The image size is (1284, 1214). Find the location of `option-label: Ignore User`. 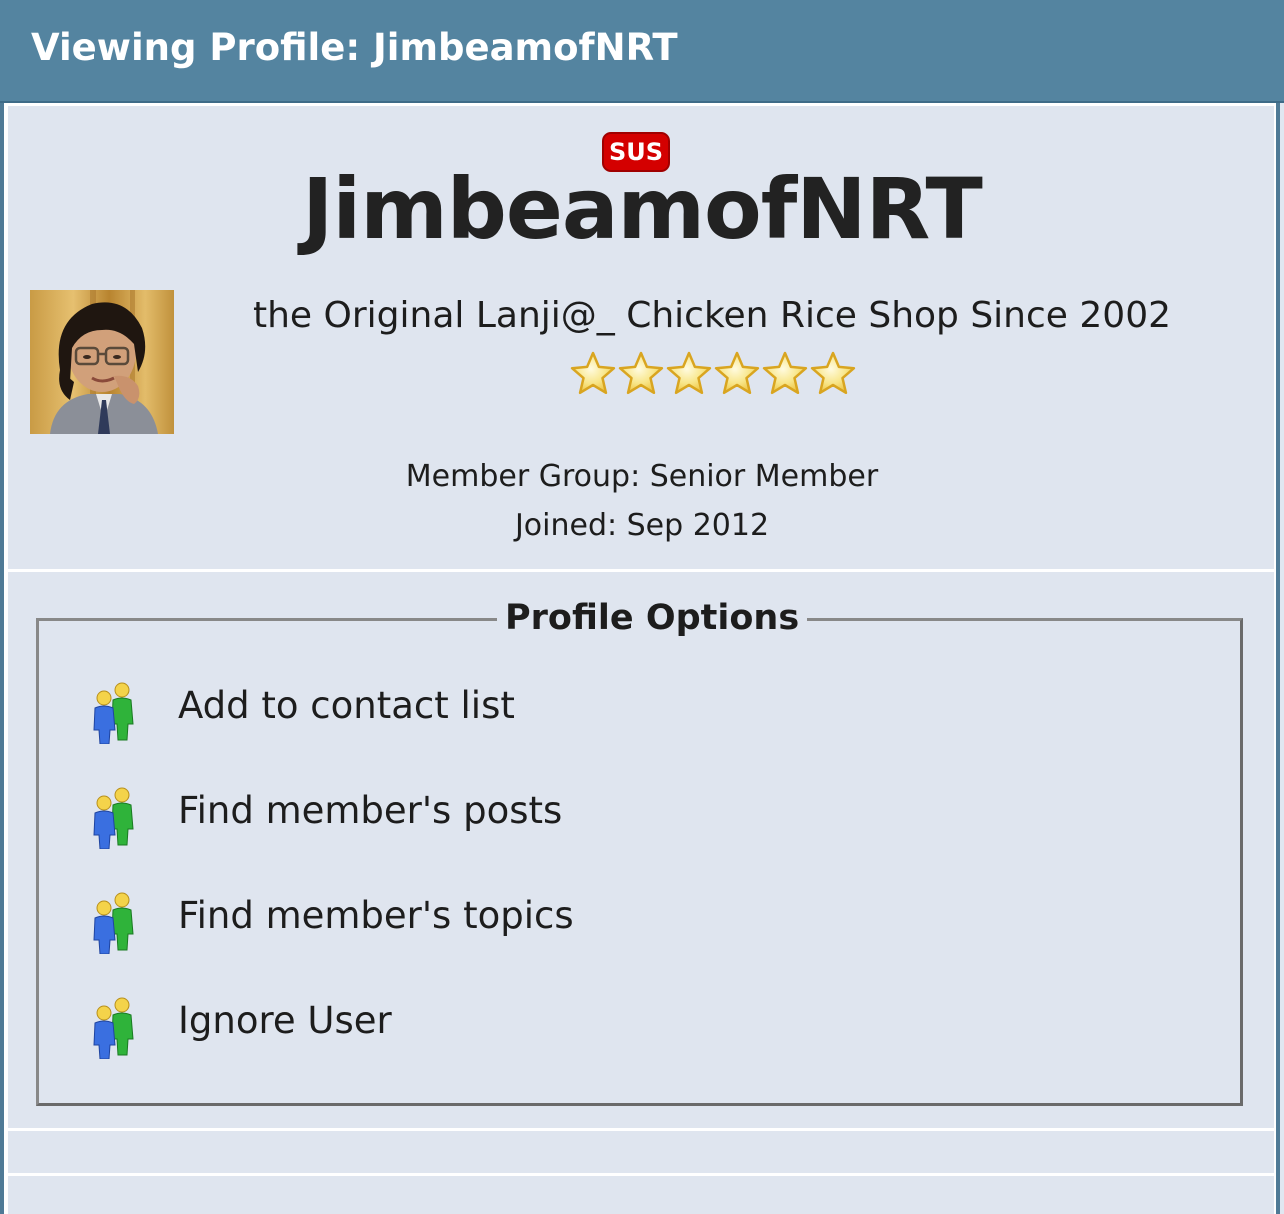

option-label: Ignore User is located at coordinates (285, 1020).